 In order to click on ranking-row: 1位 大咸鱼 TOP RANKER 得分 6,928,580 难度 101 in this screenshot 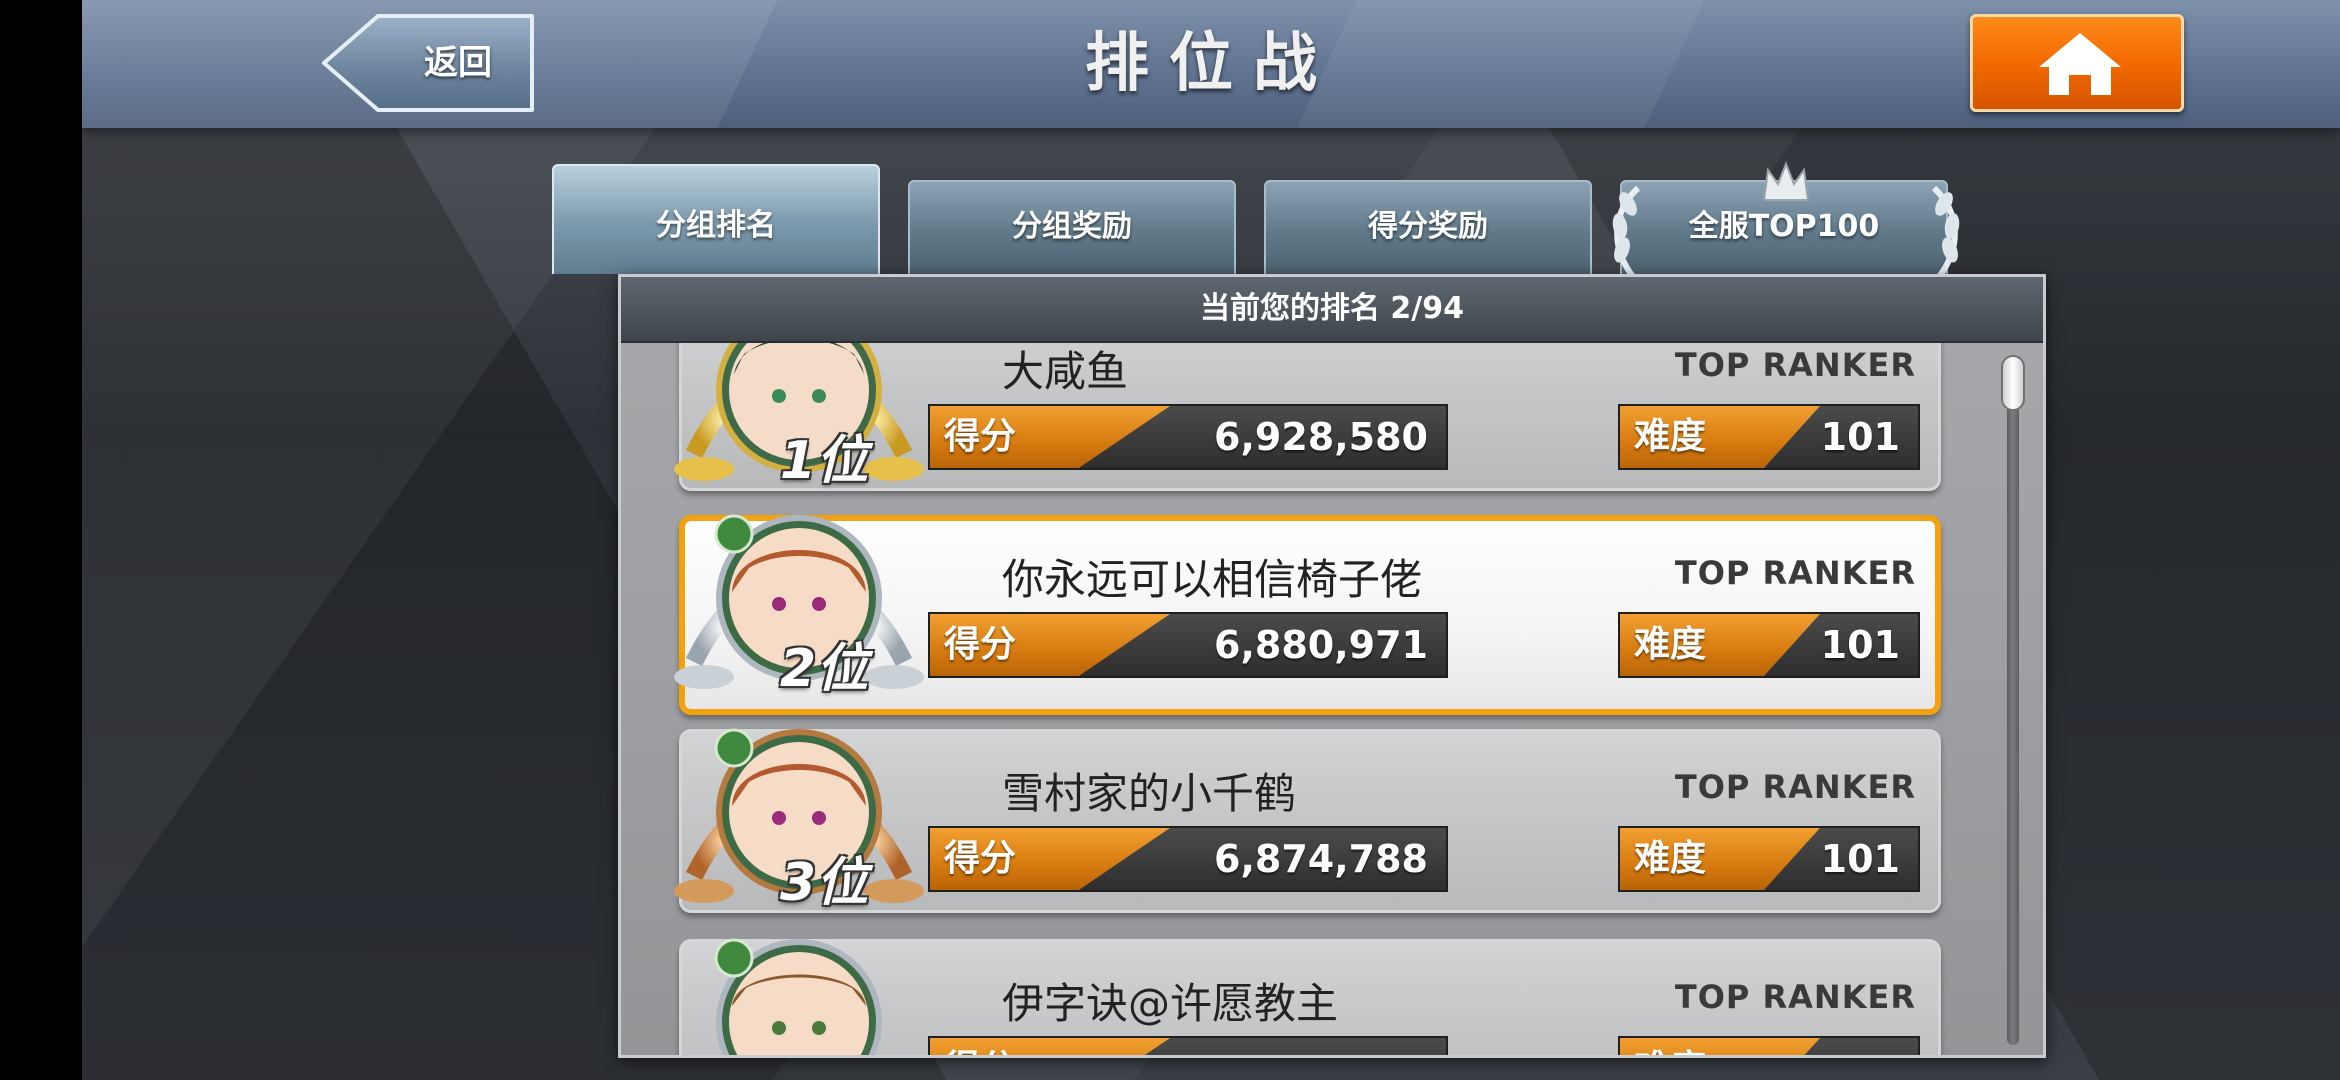, I will do `click(1307, 417)`.